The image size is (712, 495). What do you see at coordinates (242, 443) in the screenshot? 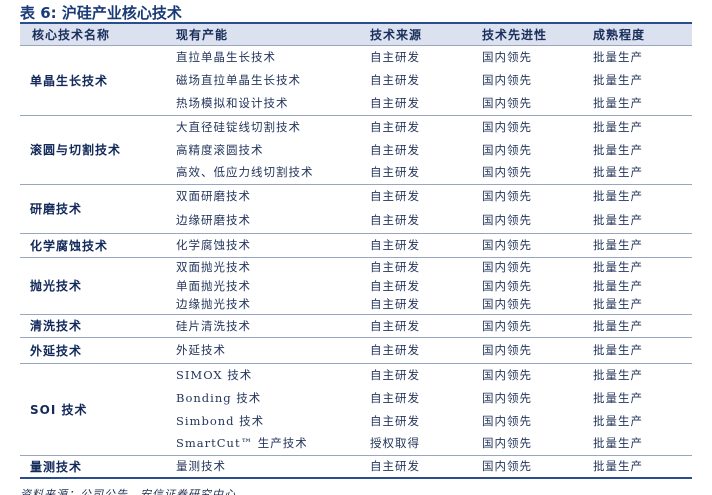
I see `capacity-cell: SmartCut™ 生产技术` at bounding box center [242, 443].